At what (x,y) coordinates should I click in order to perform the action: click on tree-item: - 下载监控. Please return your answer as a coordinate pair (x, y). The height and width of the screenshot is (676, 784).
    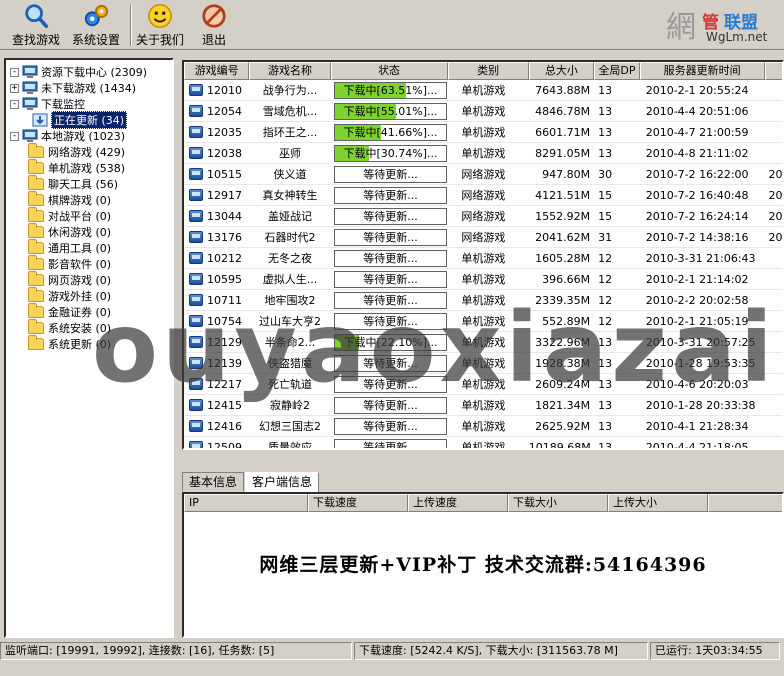
    Looking at the image, I should click on (47, 104).